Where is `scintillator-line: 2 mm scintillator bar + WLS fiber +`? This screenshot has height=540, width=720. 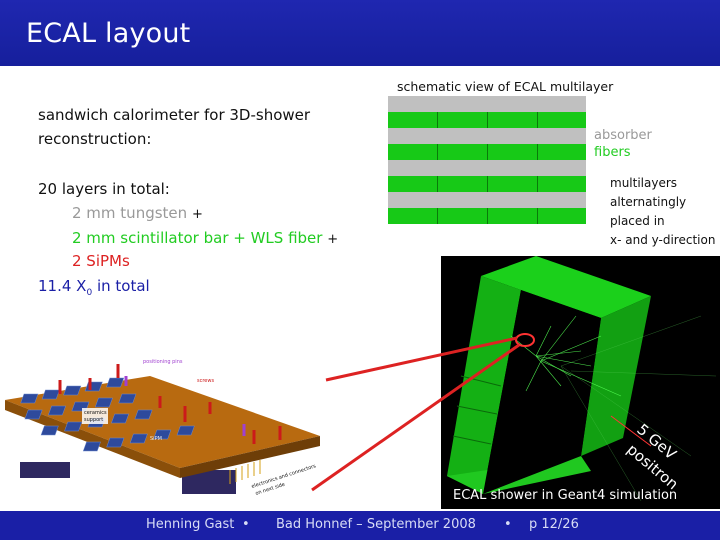
scintillator-line: 2 mm scintillator bar + WLS fiber + is located at coordinates (205, 239).